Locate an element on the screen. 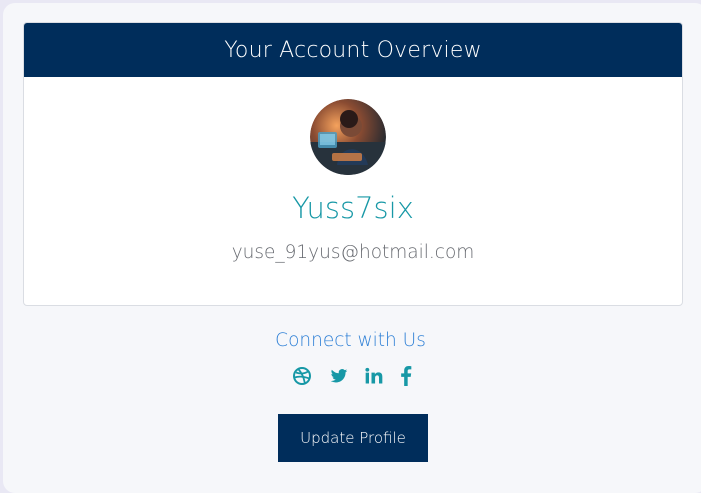  update-profile-button: Update Profile is located at coordinates (353, 438).